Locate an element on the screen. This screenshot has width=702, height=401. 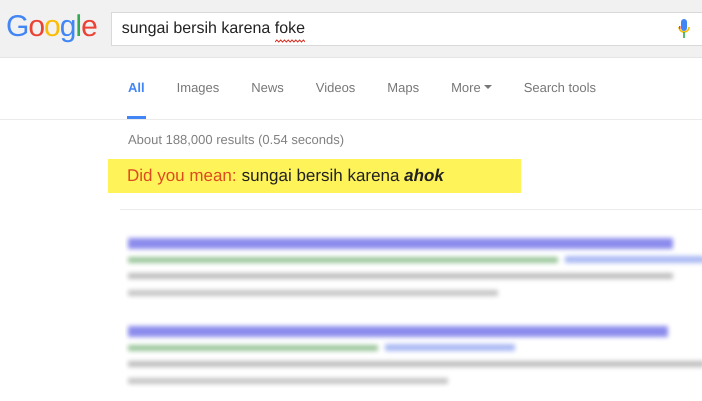
search-tab: News is located at coordinates (267, 88).